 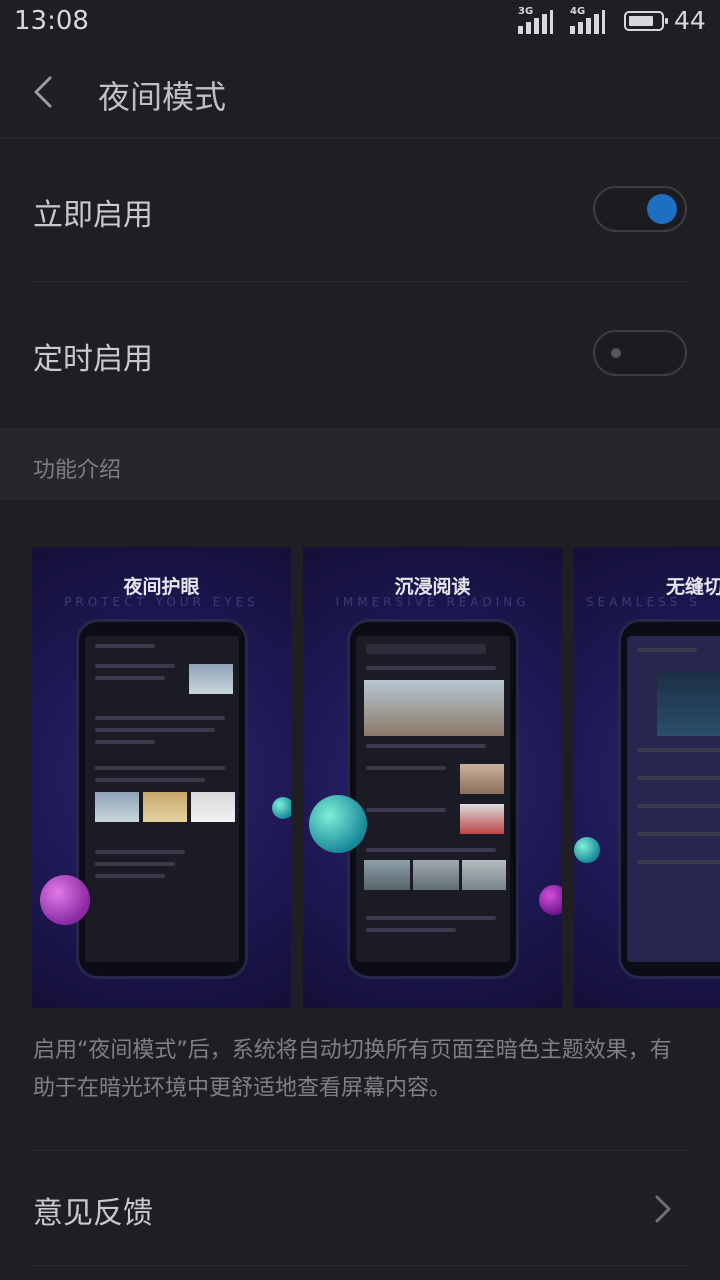 I want to click on back-button, so click(x=44, y=92).